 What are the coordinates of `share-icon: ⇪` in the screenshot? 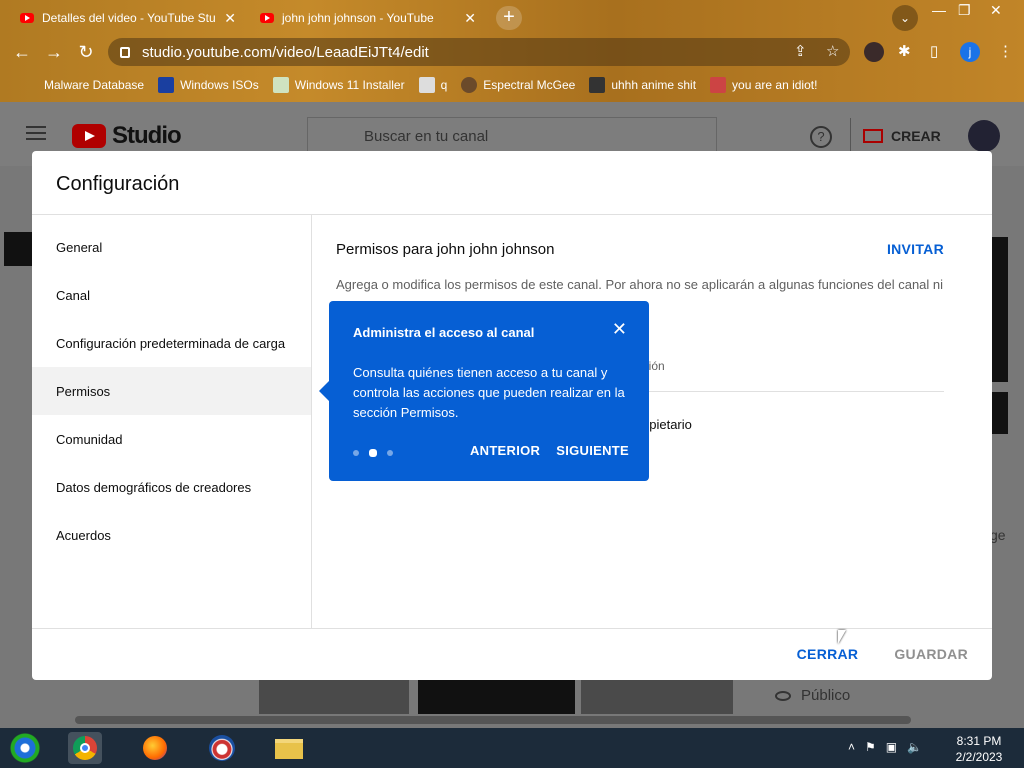 It's located at (800, 51).